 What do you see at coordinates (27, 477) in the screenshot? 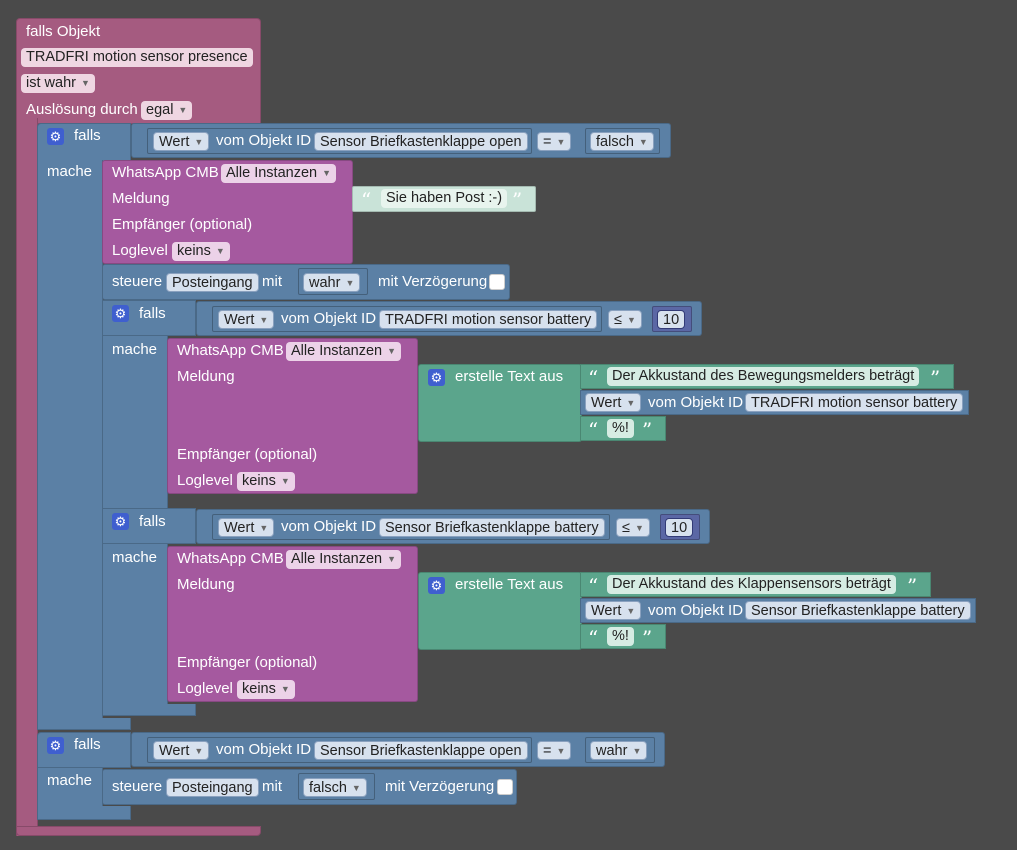
I see `event-block-spine` at bounding box center [27, 477].